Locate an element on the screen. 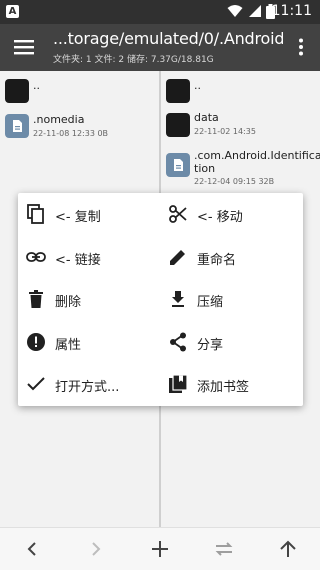 Image resolution: width=320 pixels, height=570 pixels. storage-summary: 文件夹: 1 文件: 2 储存: 7.37G/18.81G is located at coordinates (133, 60).